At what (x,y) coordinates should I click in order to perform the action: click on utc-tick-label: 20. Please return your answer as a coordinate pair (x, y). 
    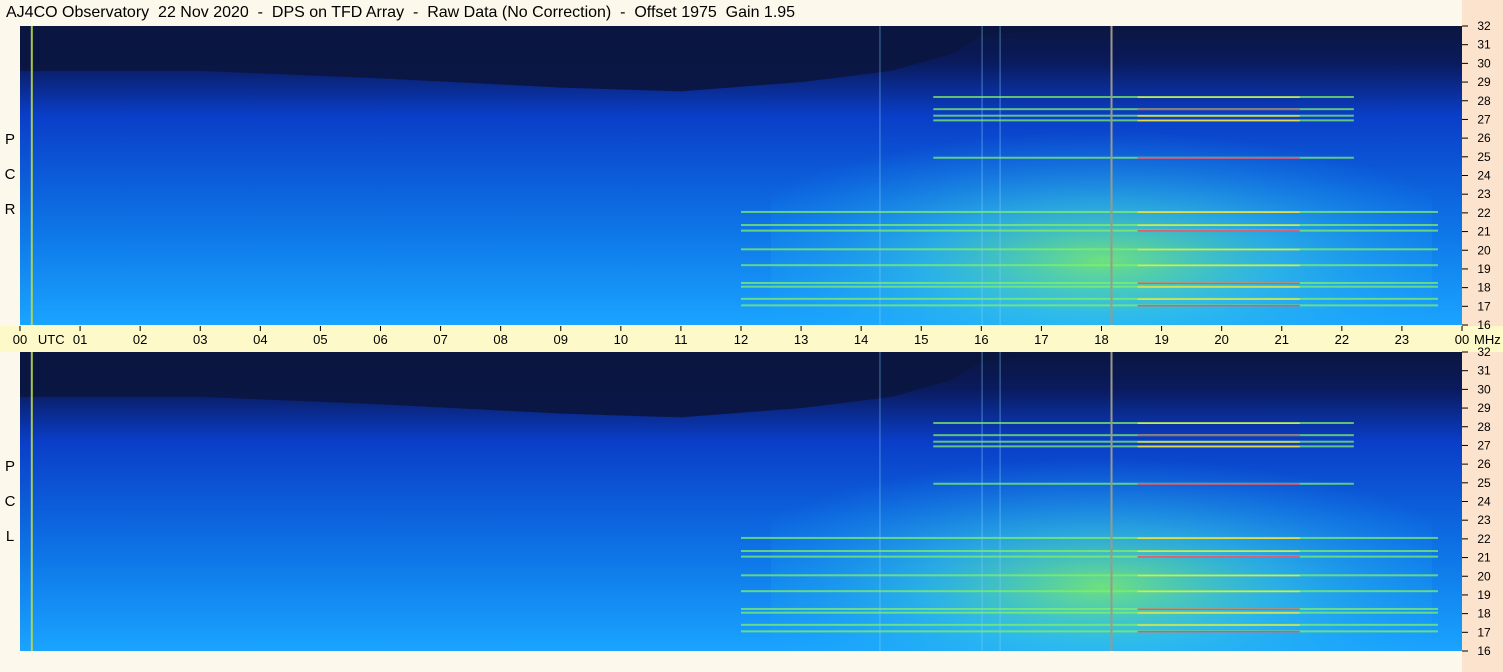
    Looking at the image, I should click on (1221, 339).